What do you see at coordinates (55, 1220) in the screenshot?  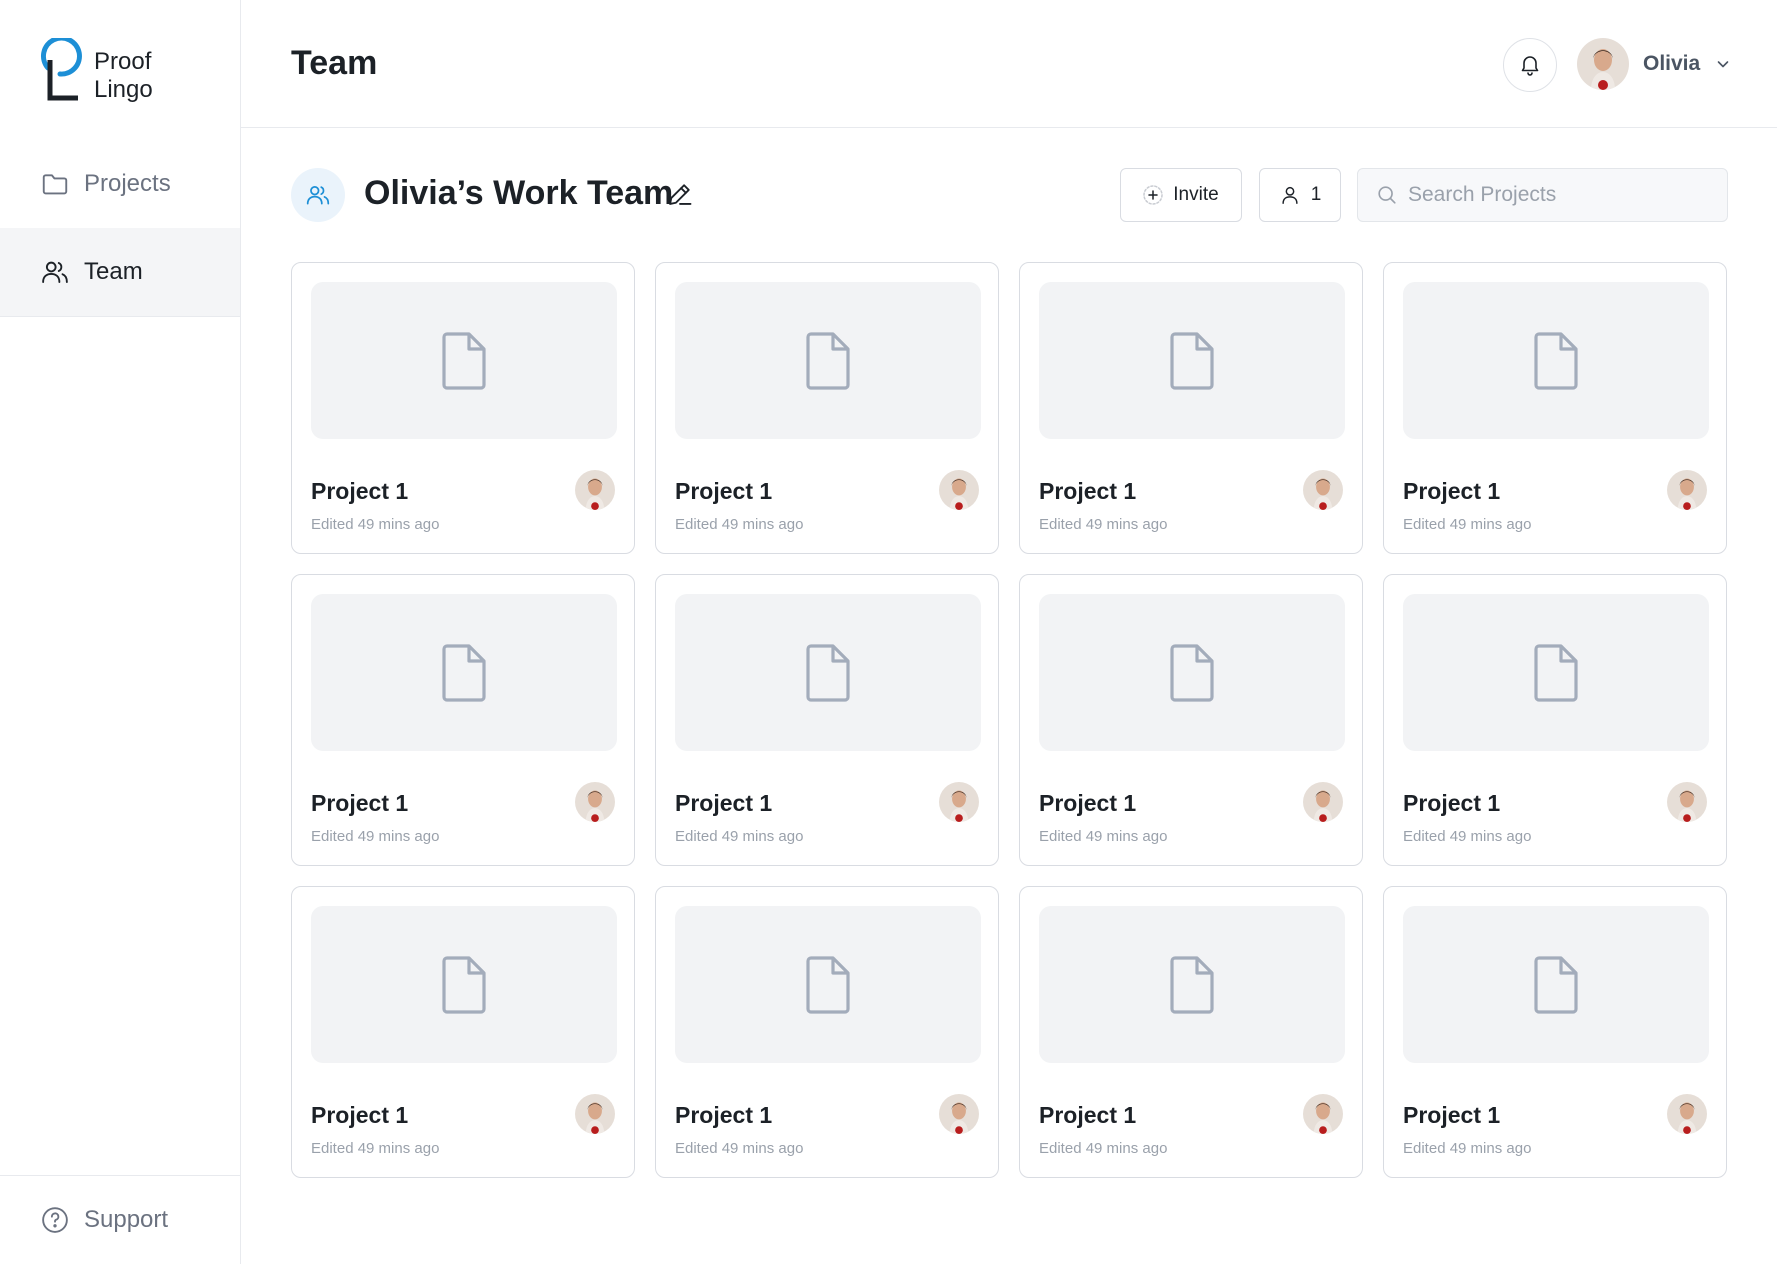 I see `help-circle-icon` at bounding box center [55, 1220].